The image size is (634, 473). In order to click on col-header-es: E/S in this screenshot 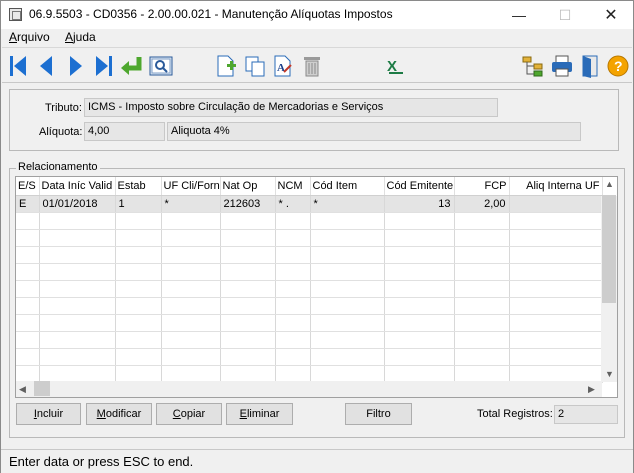, I will do `click(28, 186)`.